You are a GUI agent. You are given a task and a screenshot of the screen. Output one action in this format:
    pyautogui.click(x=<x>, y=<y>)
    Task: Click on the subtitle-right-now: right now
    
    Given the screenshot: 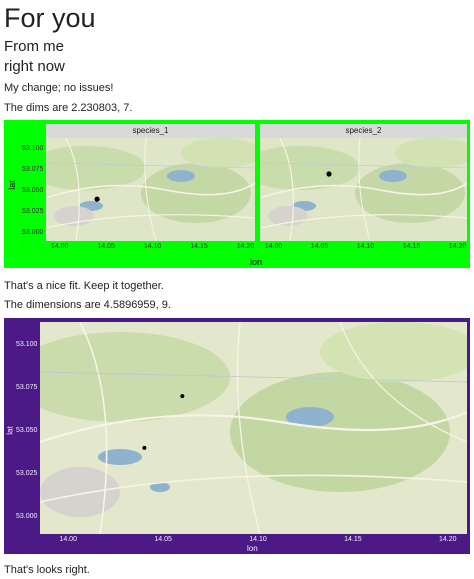 What is the action you would take?
    pyautogui.click(x=34, y=66)
    